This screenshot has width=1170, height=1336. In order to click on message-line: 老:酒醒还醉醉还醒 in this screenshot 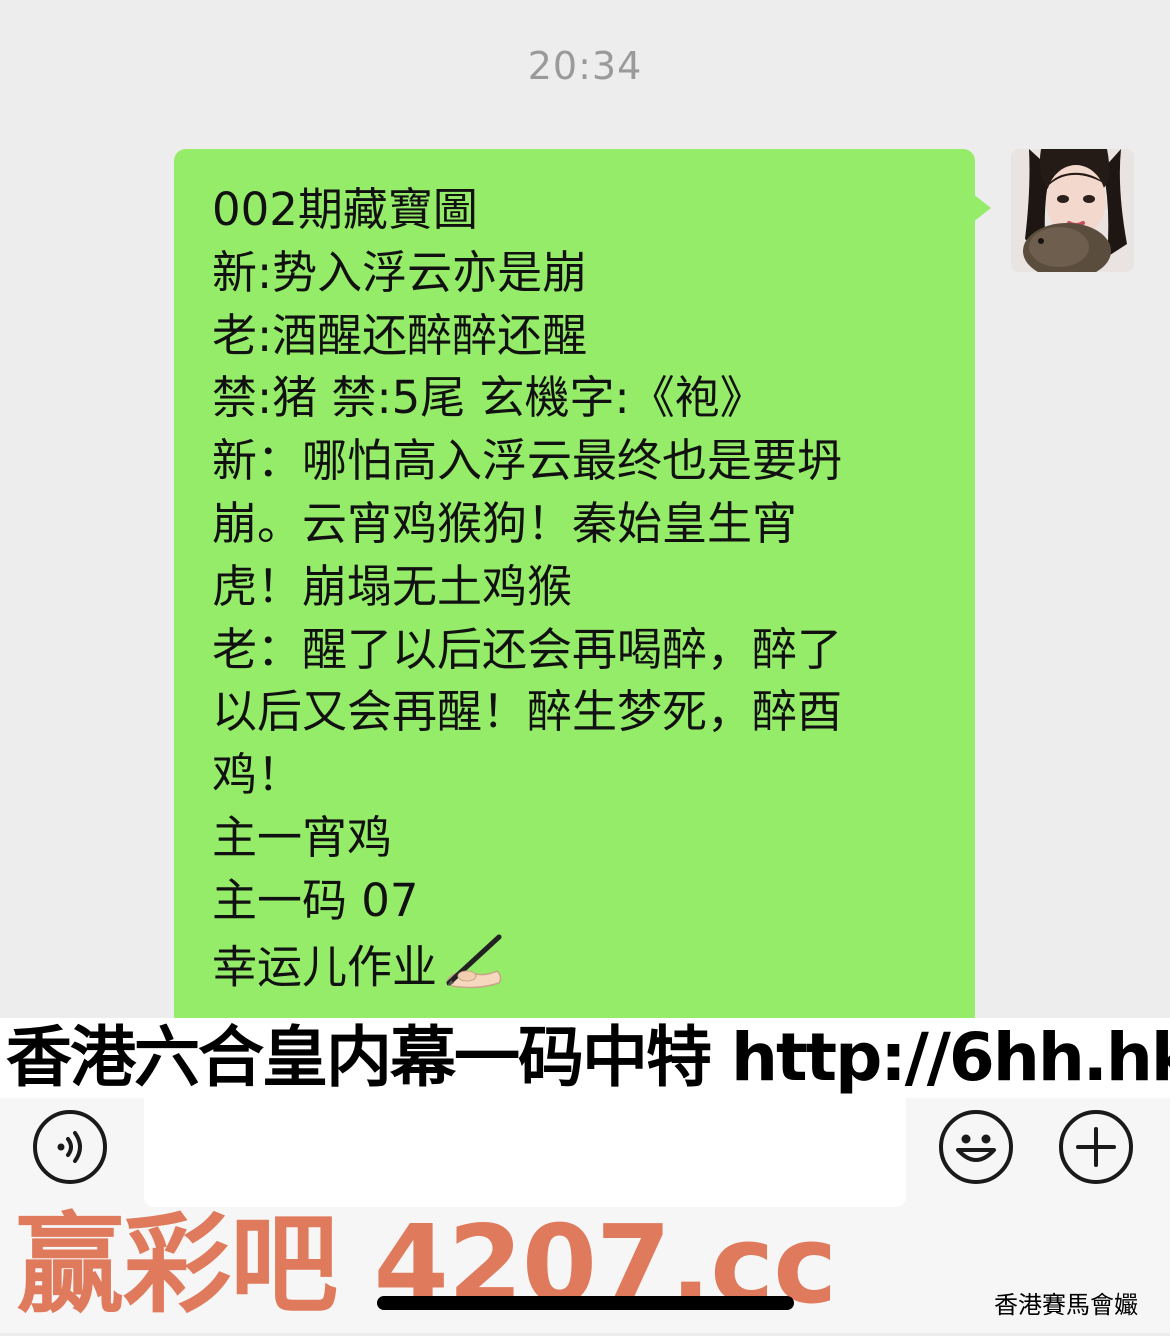, I will do `click(400, 335)`.